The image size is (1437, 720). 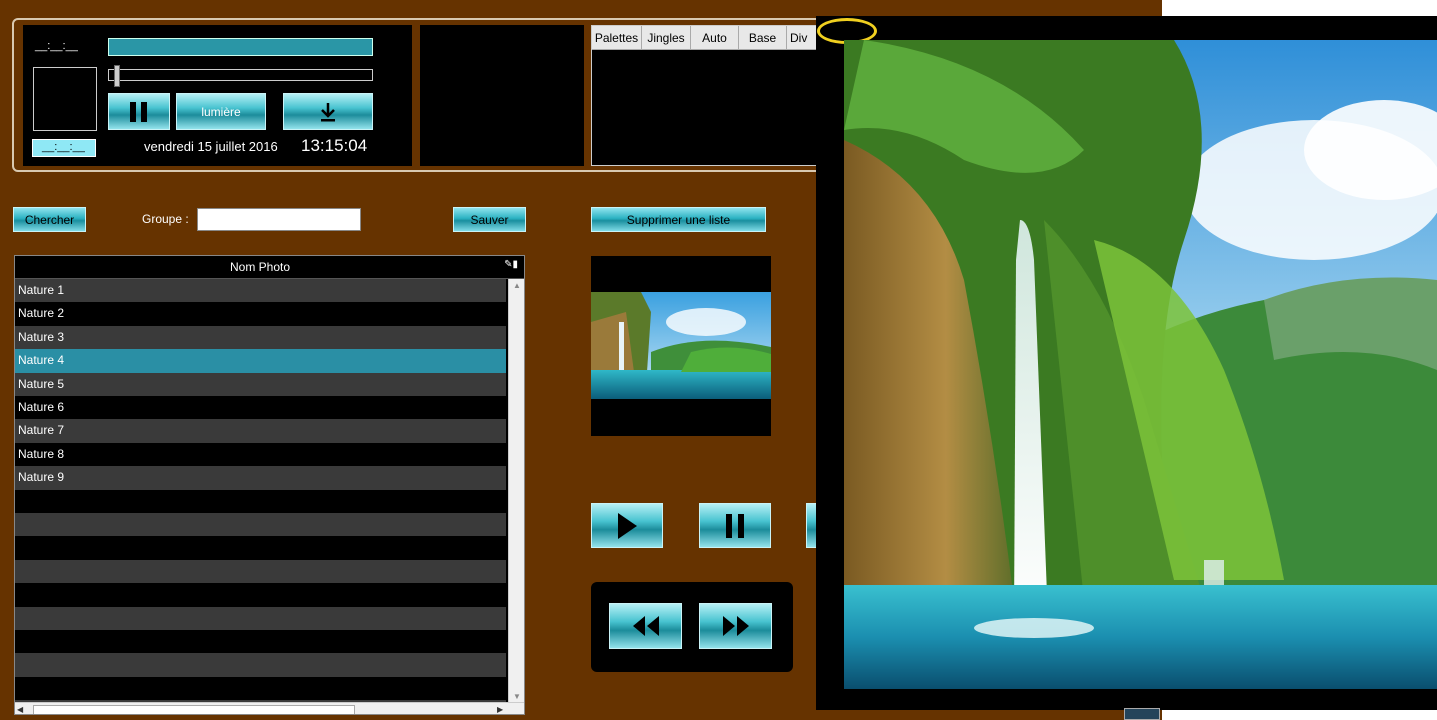 What do you see at coordinates (489, 219) in the screenshot?
I see `save-button: Sauver` at bounding box center [489, 219].